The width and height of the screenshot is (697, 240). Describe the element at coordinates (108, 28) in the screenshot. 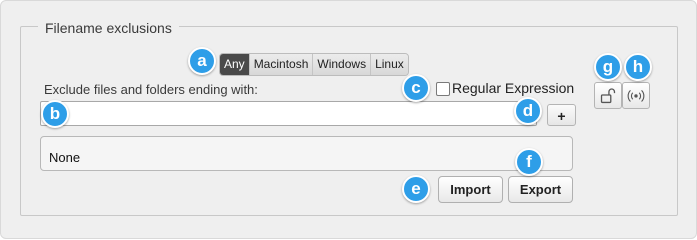

I see `group-title: Filename exclusions` at that location.